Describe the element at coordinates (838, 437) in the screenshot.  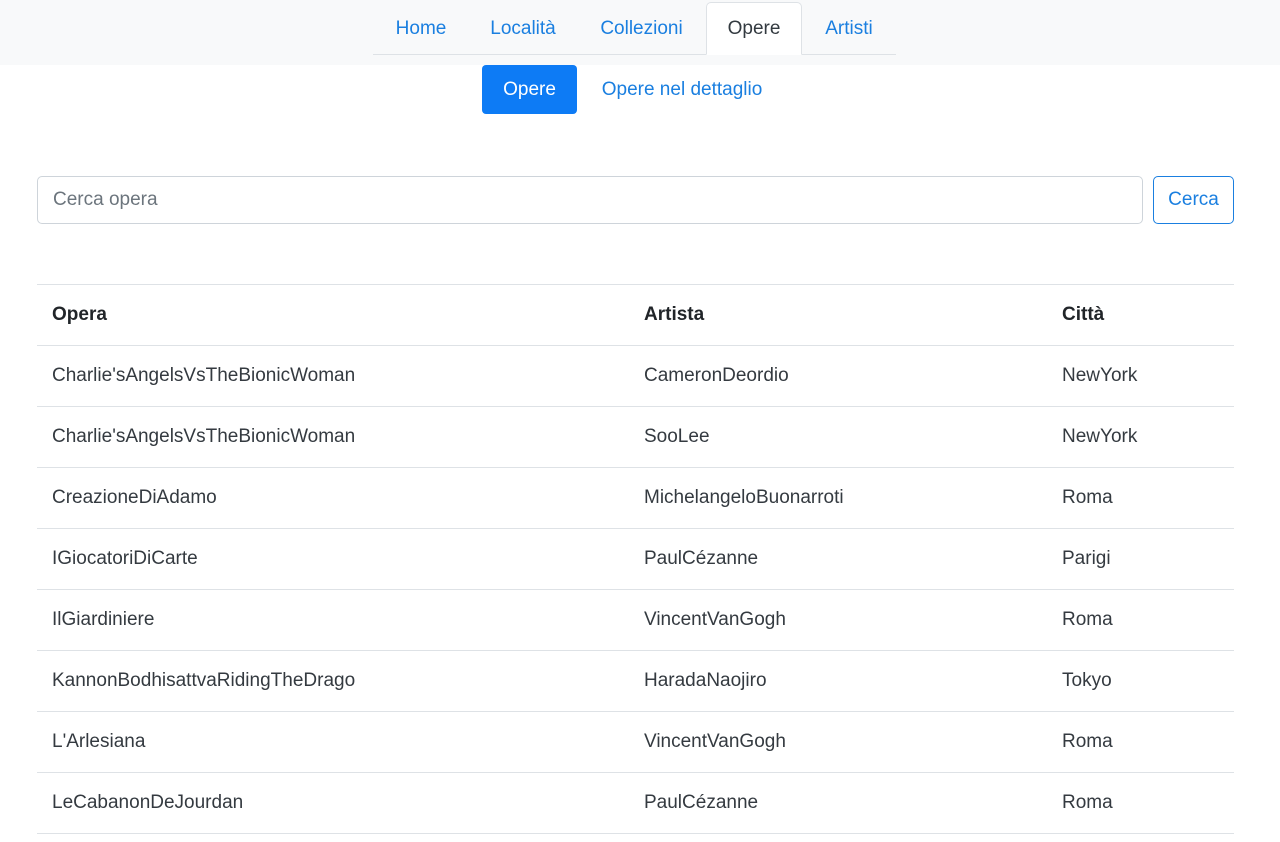
I see `cell-artista: SooLee` at that location.